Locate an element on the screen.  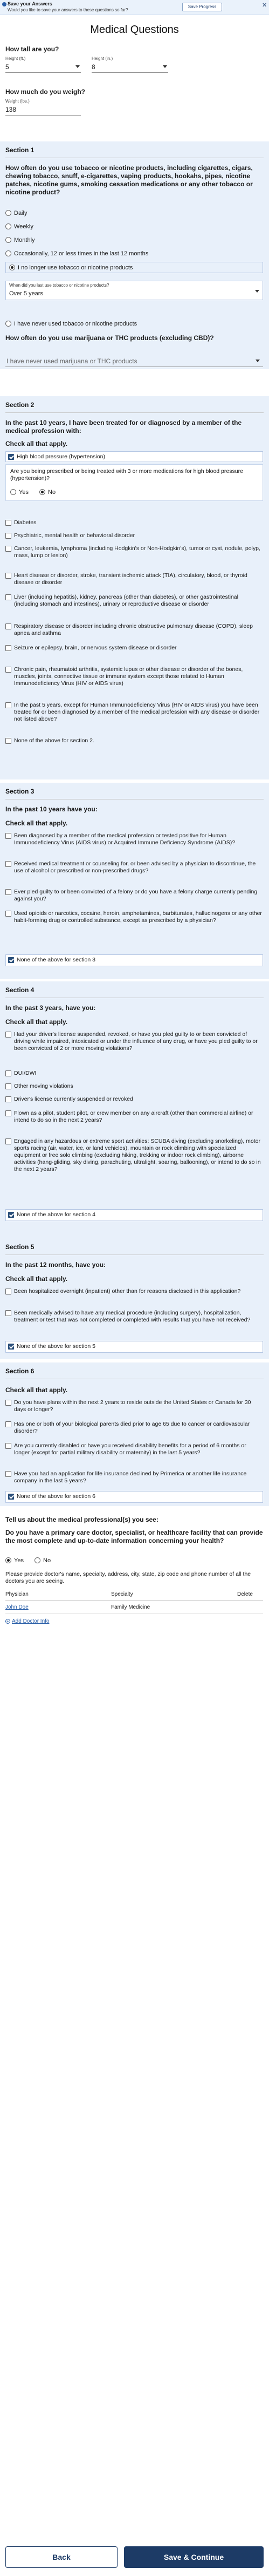
weight-question: How much do you weigh? is located at coordinates (45, 92).